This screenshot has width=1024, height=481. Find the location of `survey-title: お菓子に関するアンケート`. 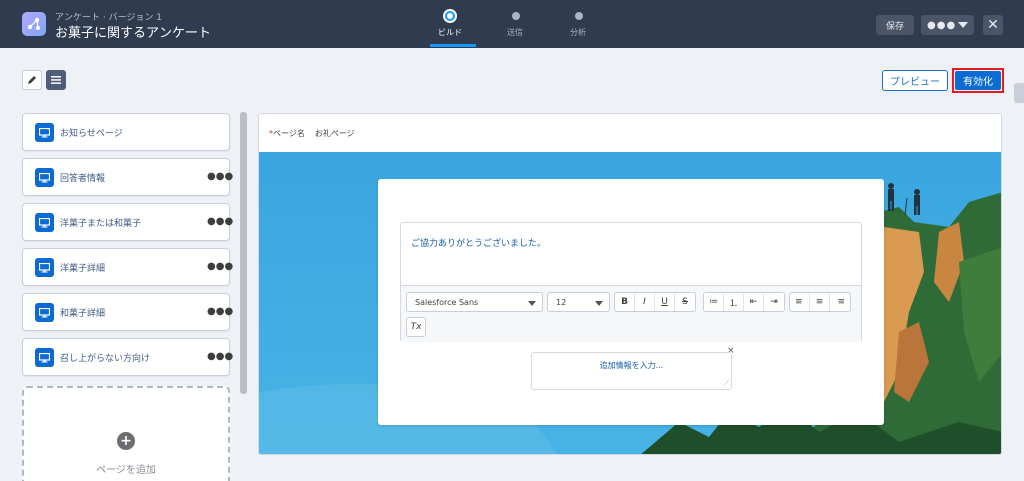

survey-title: お菓子に関するアンケート is located at coordinates (133, 33).